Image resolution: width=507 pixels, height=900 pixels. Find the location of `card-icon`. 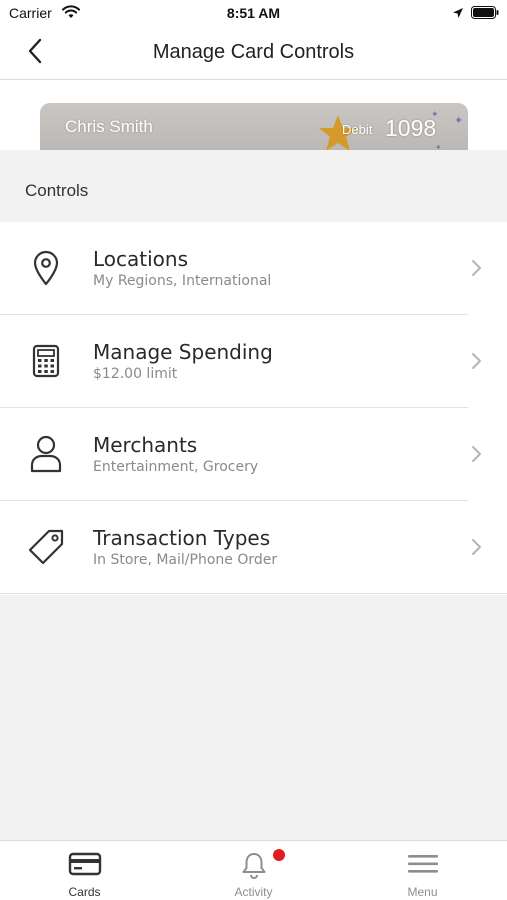

card-icon is located at coordinates (84, 865).